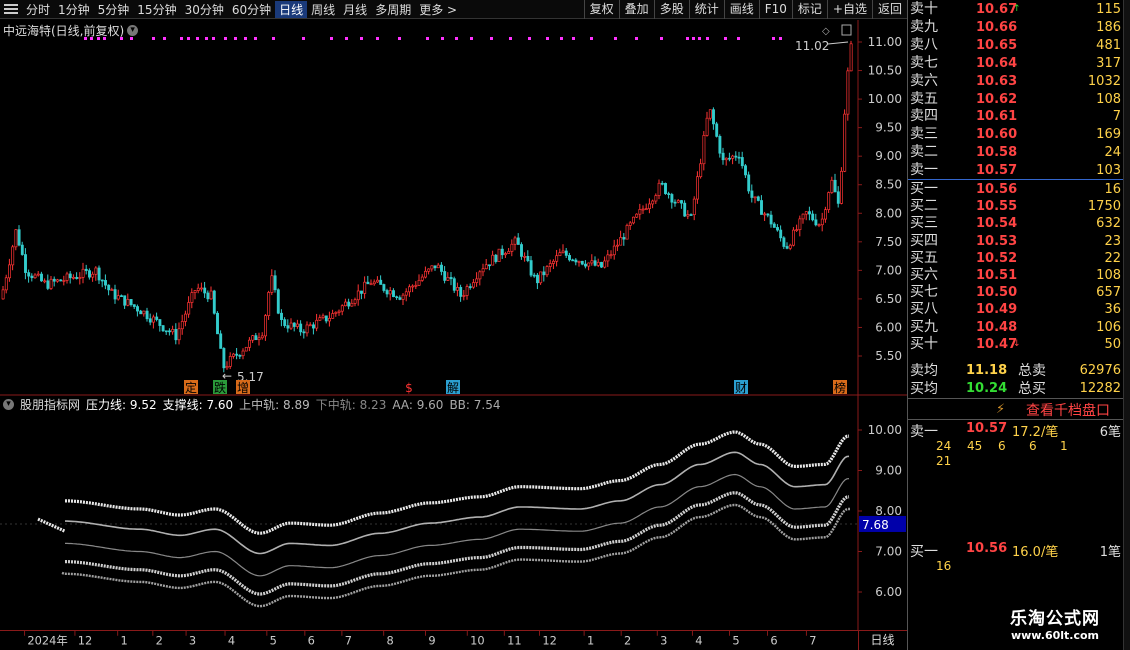  I want to click on period-tab-5: 60分钟, so click(251, 9).